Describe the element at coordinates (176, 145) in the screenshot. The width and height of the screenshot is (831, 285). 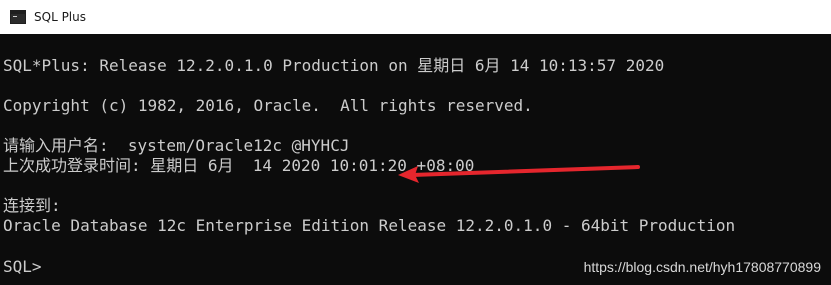
I see `console-line-username-prompt: 请输入用户名: system/Oracle12c @HYHCJ` at that location.